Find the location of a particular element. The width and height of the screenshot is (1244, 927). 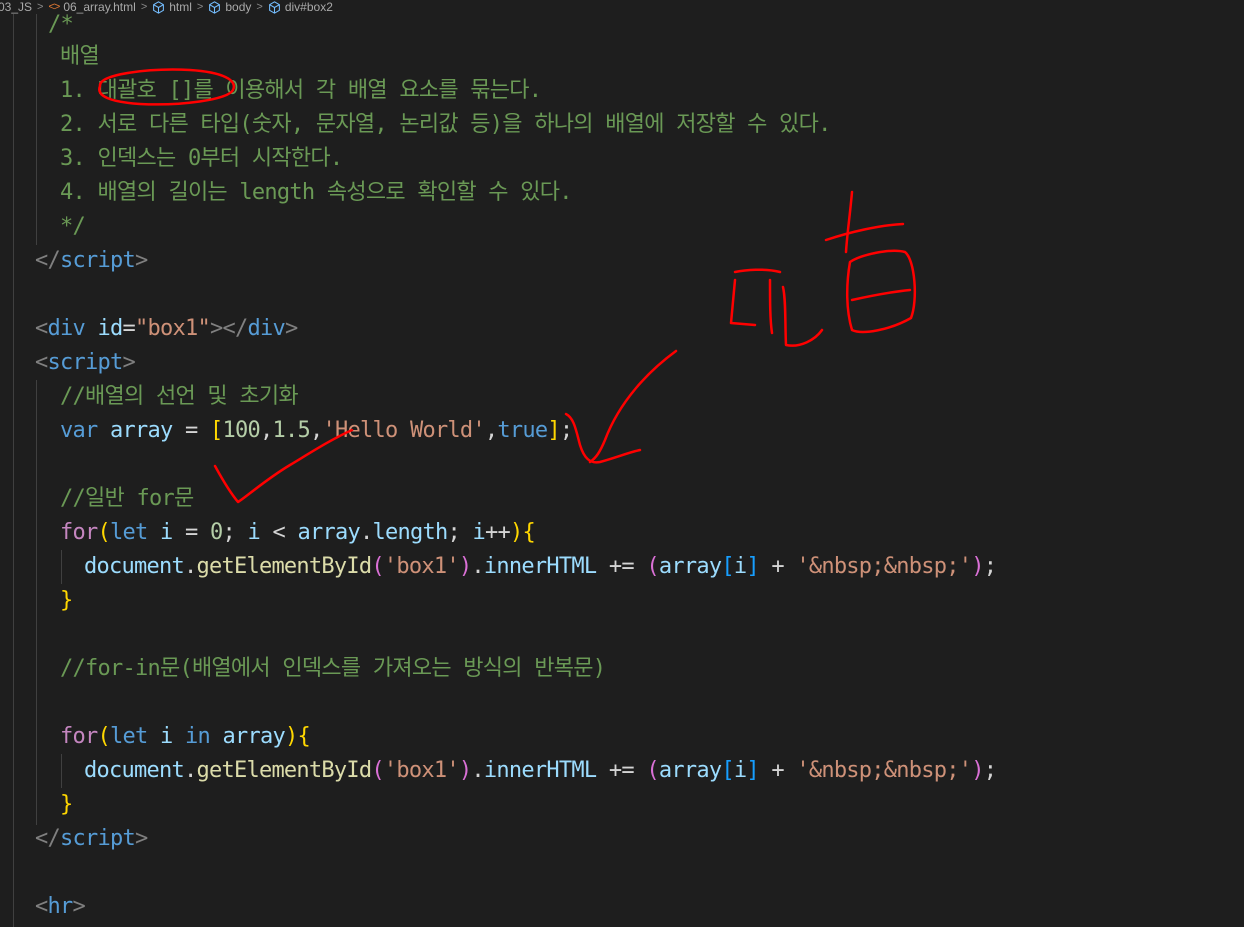

string-literal: 'Hello World' is located at coordinates (403, 430).